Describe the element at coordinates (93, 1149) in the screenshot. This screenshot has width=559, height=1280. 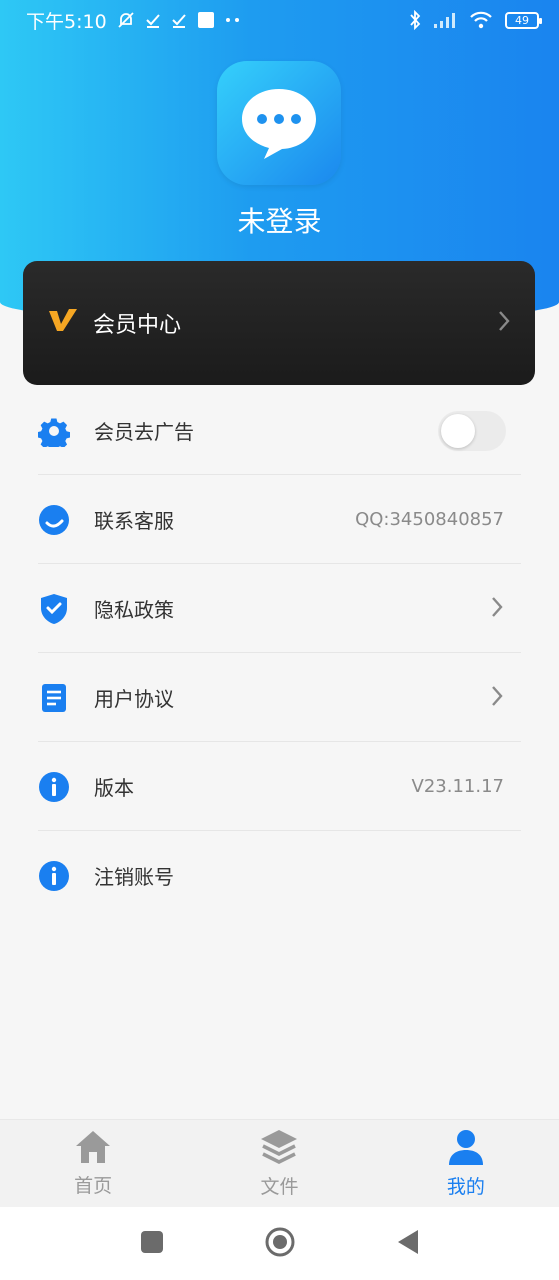
I see `home-icon` at that location.